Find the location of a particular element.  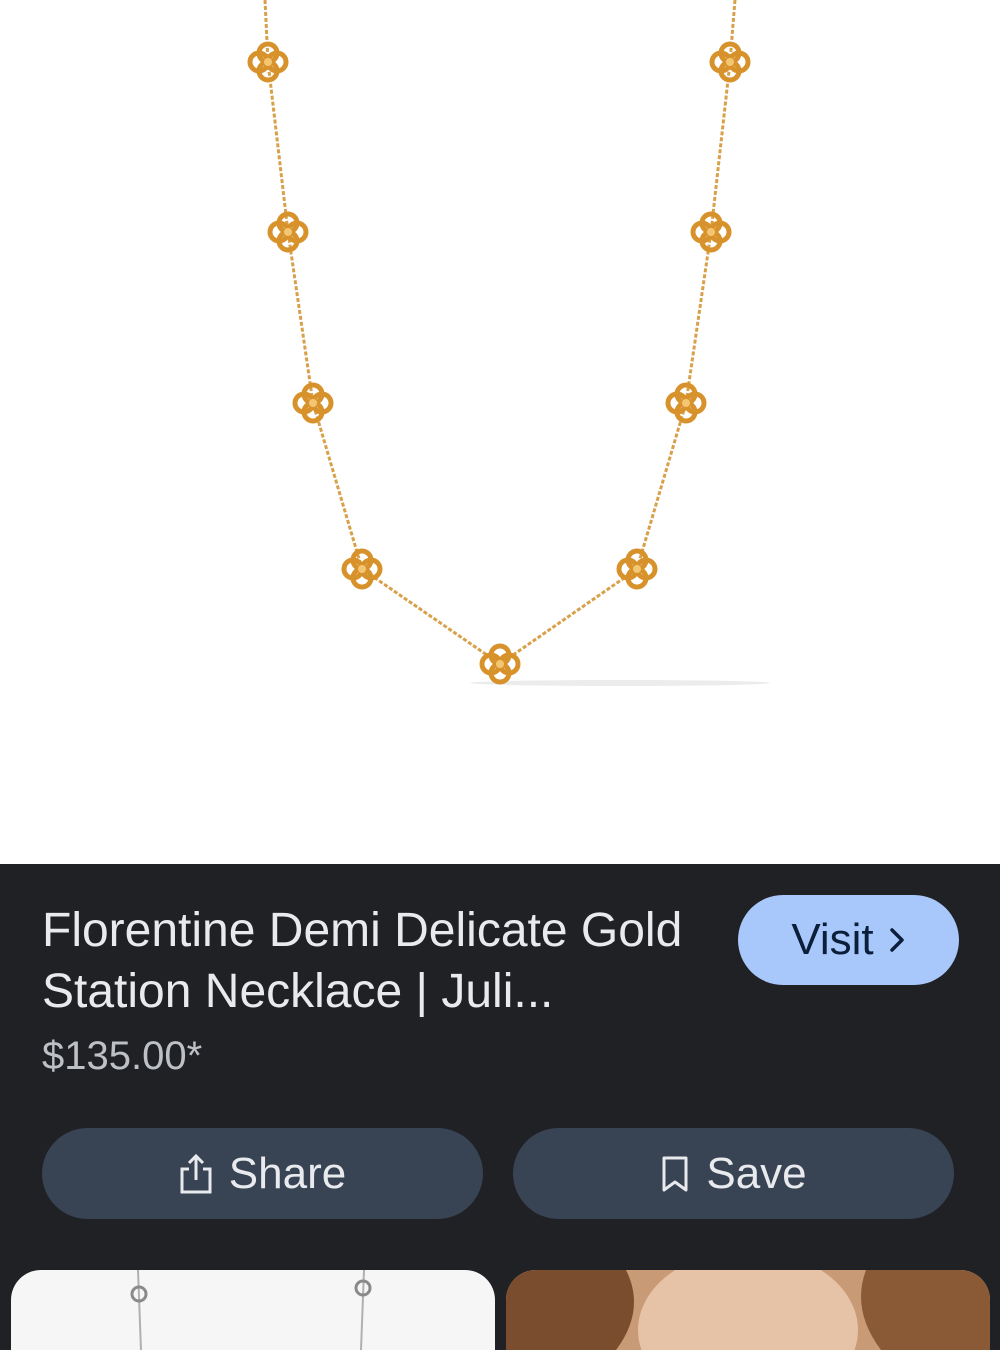

silver-necklace-preview is located at coordinates (251, 1310).